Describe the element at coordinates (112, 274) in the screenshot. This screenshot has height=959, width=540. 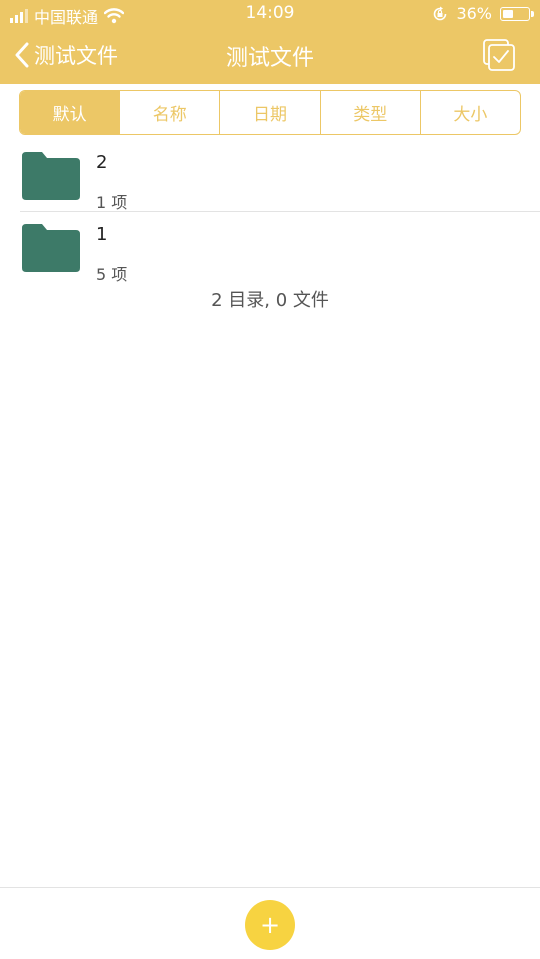
I see `folder-item-count: 5 项` at that location.